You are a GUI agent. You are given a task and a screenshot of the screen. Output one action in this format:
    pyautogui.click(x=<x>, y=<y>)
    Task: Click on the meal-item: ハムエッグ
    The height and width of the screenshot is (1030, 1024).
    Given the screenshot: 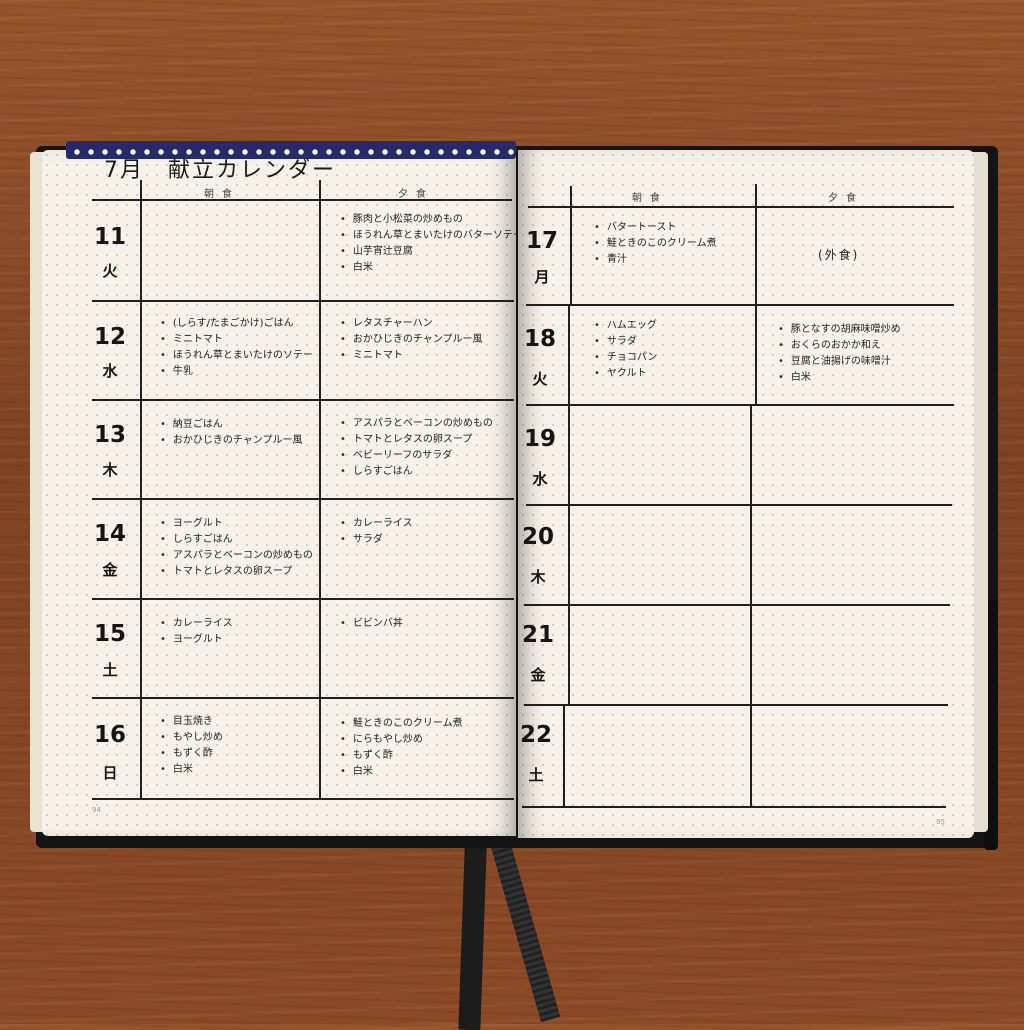 What is the action you would take?
    pyautogui.click(x=625, y=326)
    